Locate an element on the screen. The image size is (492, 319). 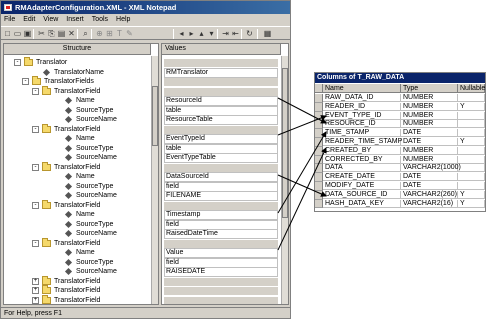
column-type-cell: VARCHAR2(16) is located at coordinates (429, 203).